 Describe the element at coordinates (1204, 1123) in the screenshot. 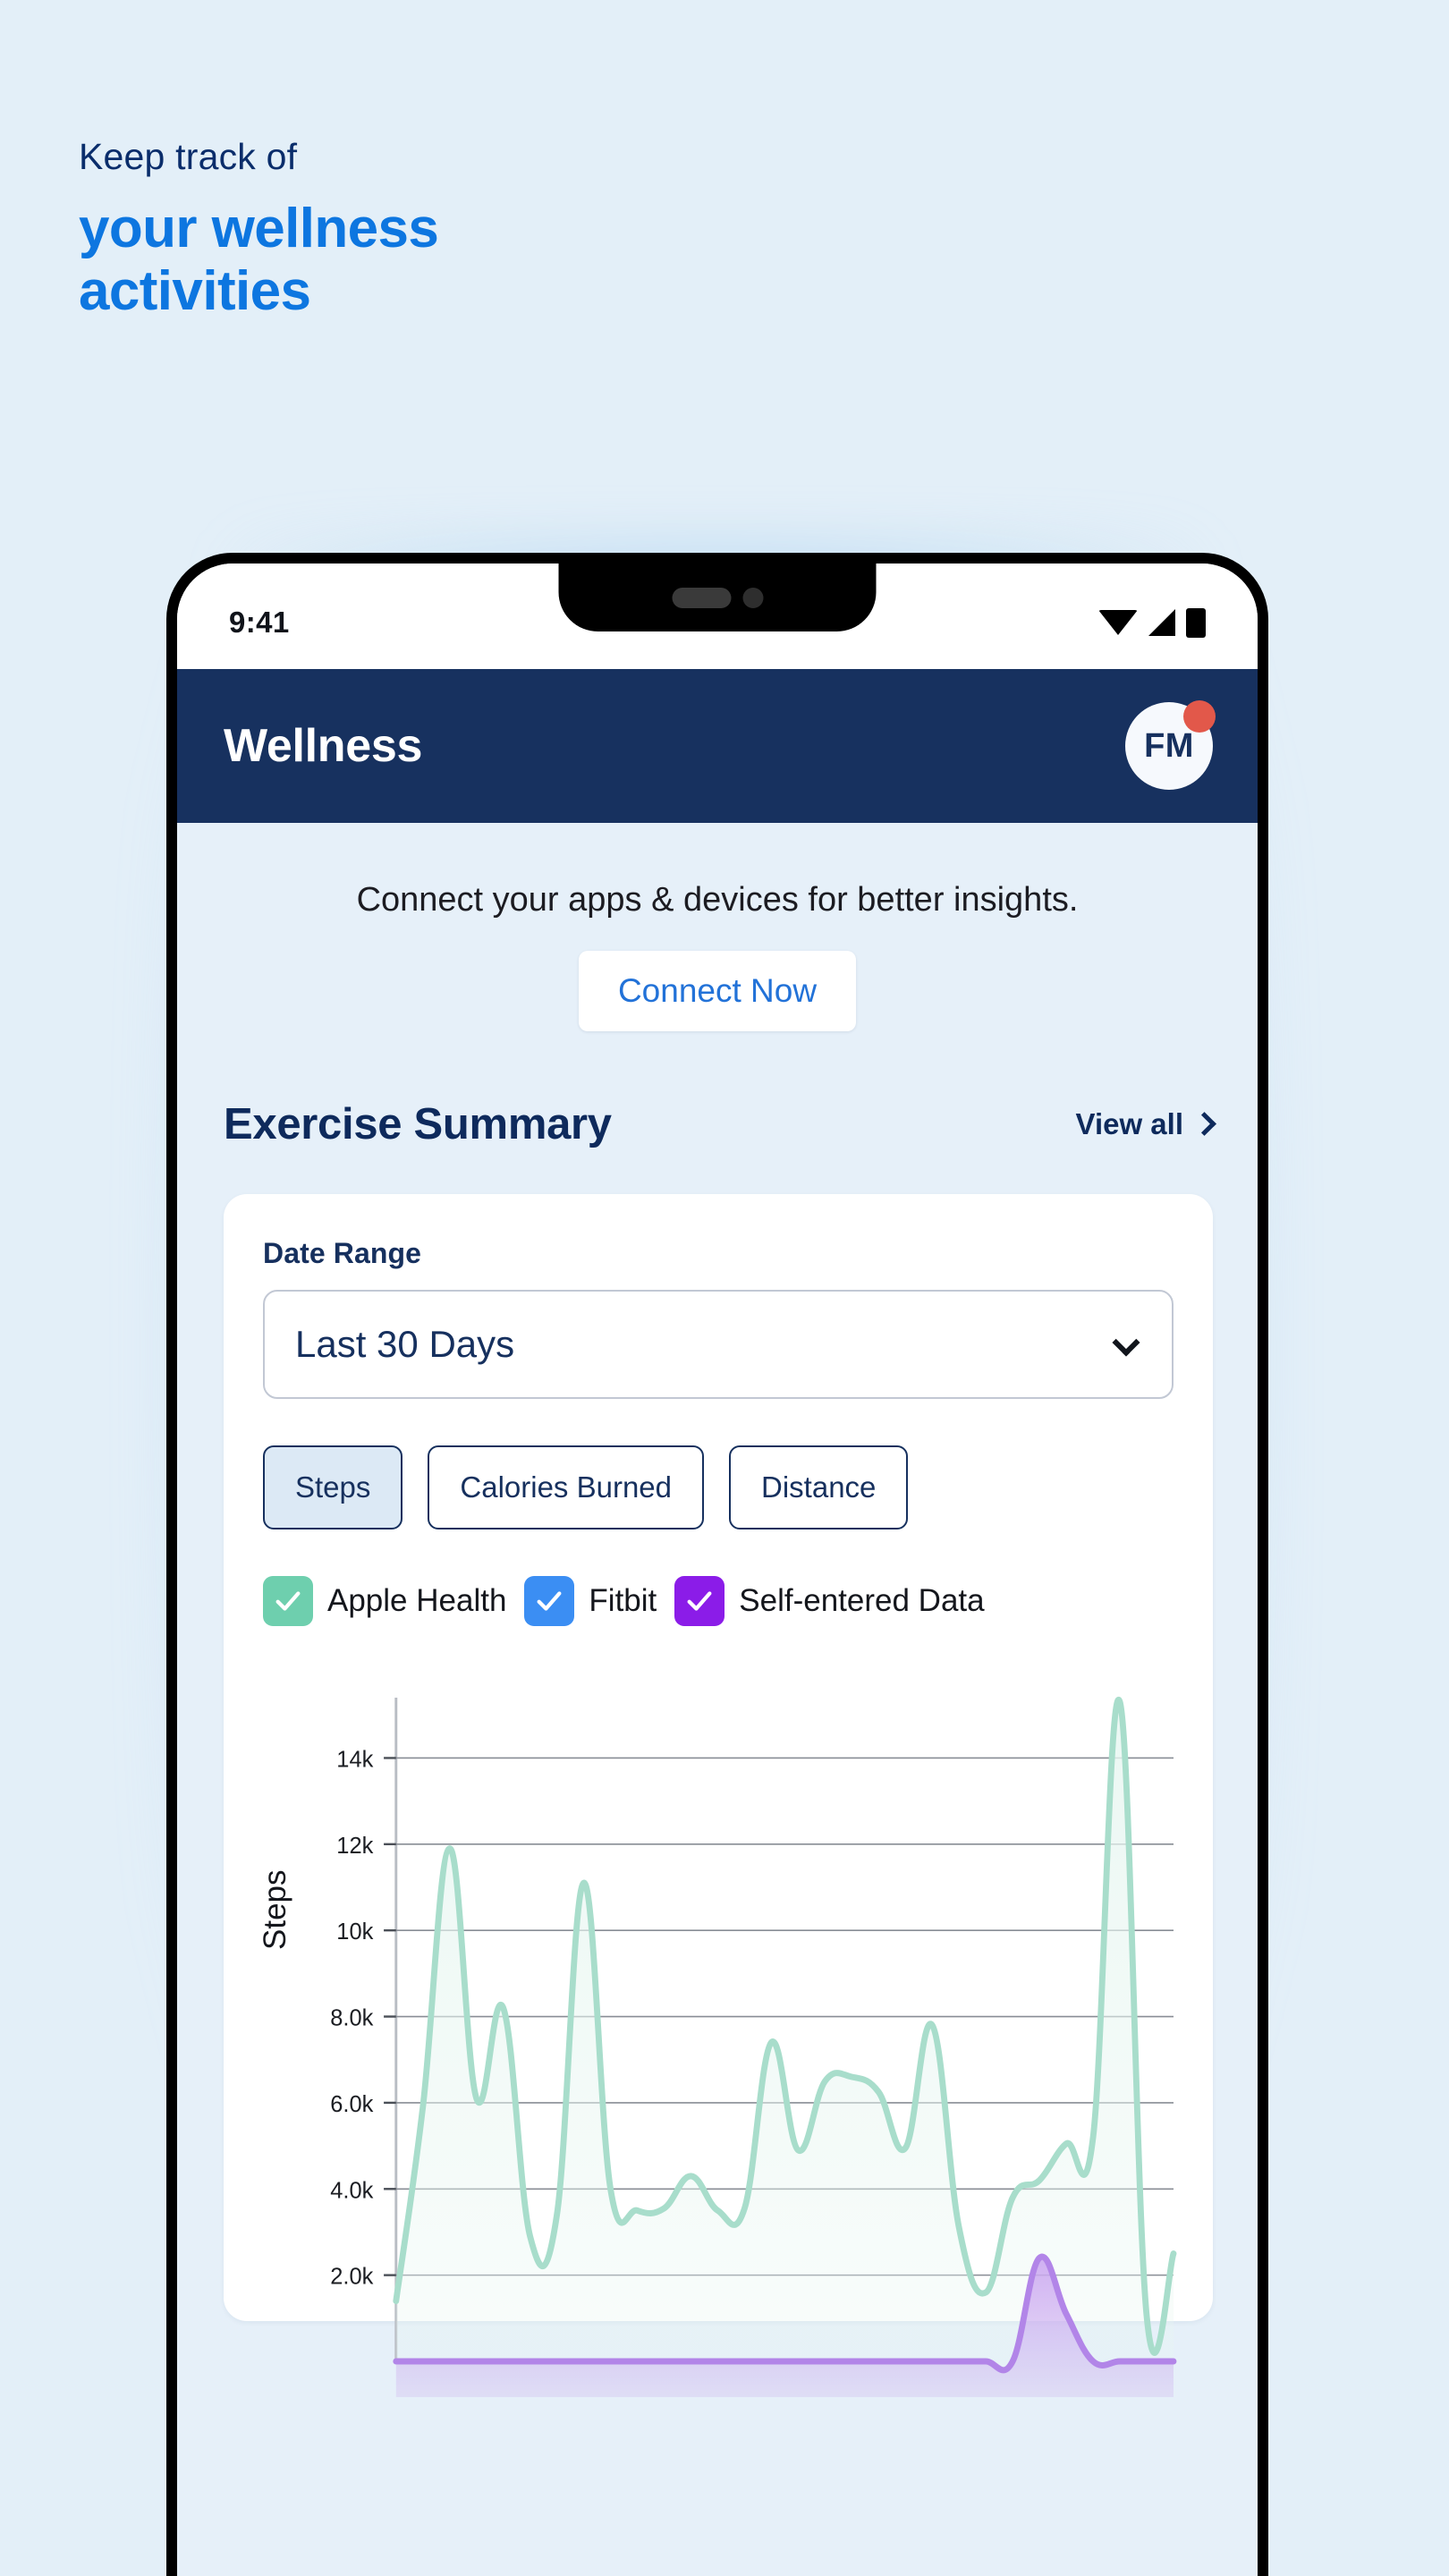

I see `chevron-right-icon` at that location.